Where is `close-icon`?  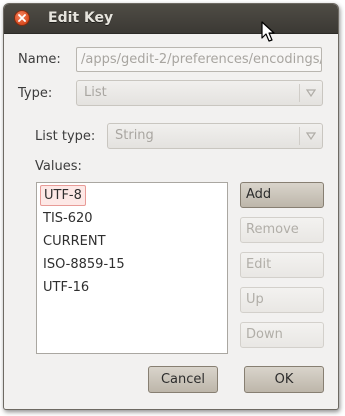 close-icon is located at coordinates (22, 18).